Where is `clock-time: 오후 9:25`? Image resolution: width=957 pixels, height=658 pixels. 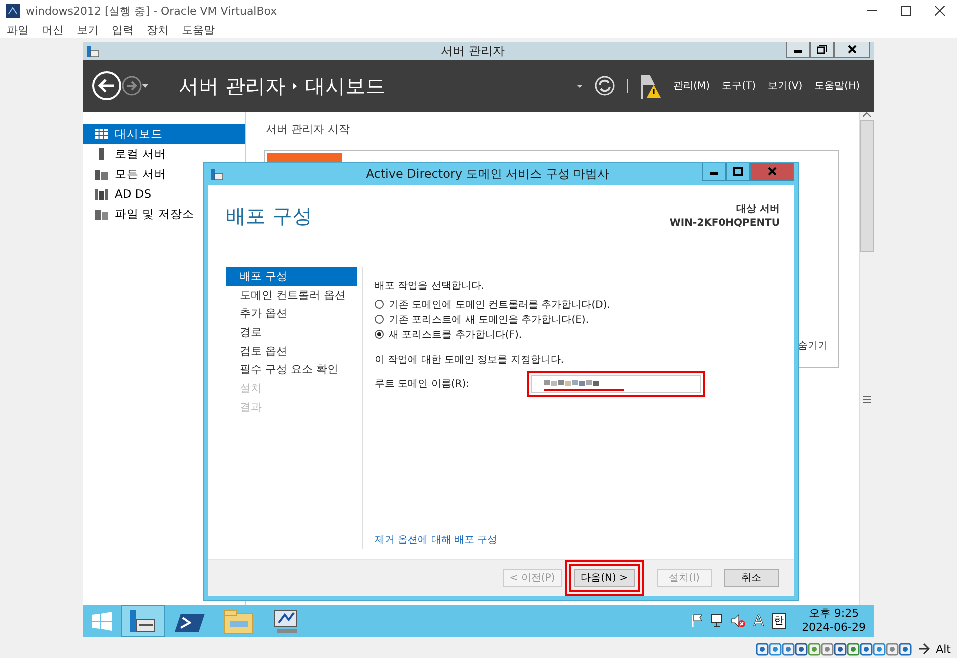 clock-time: 오후 9:25 is located at coordinates (834, 614).